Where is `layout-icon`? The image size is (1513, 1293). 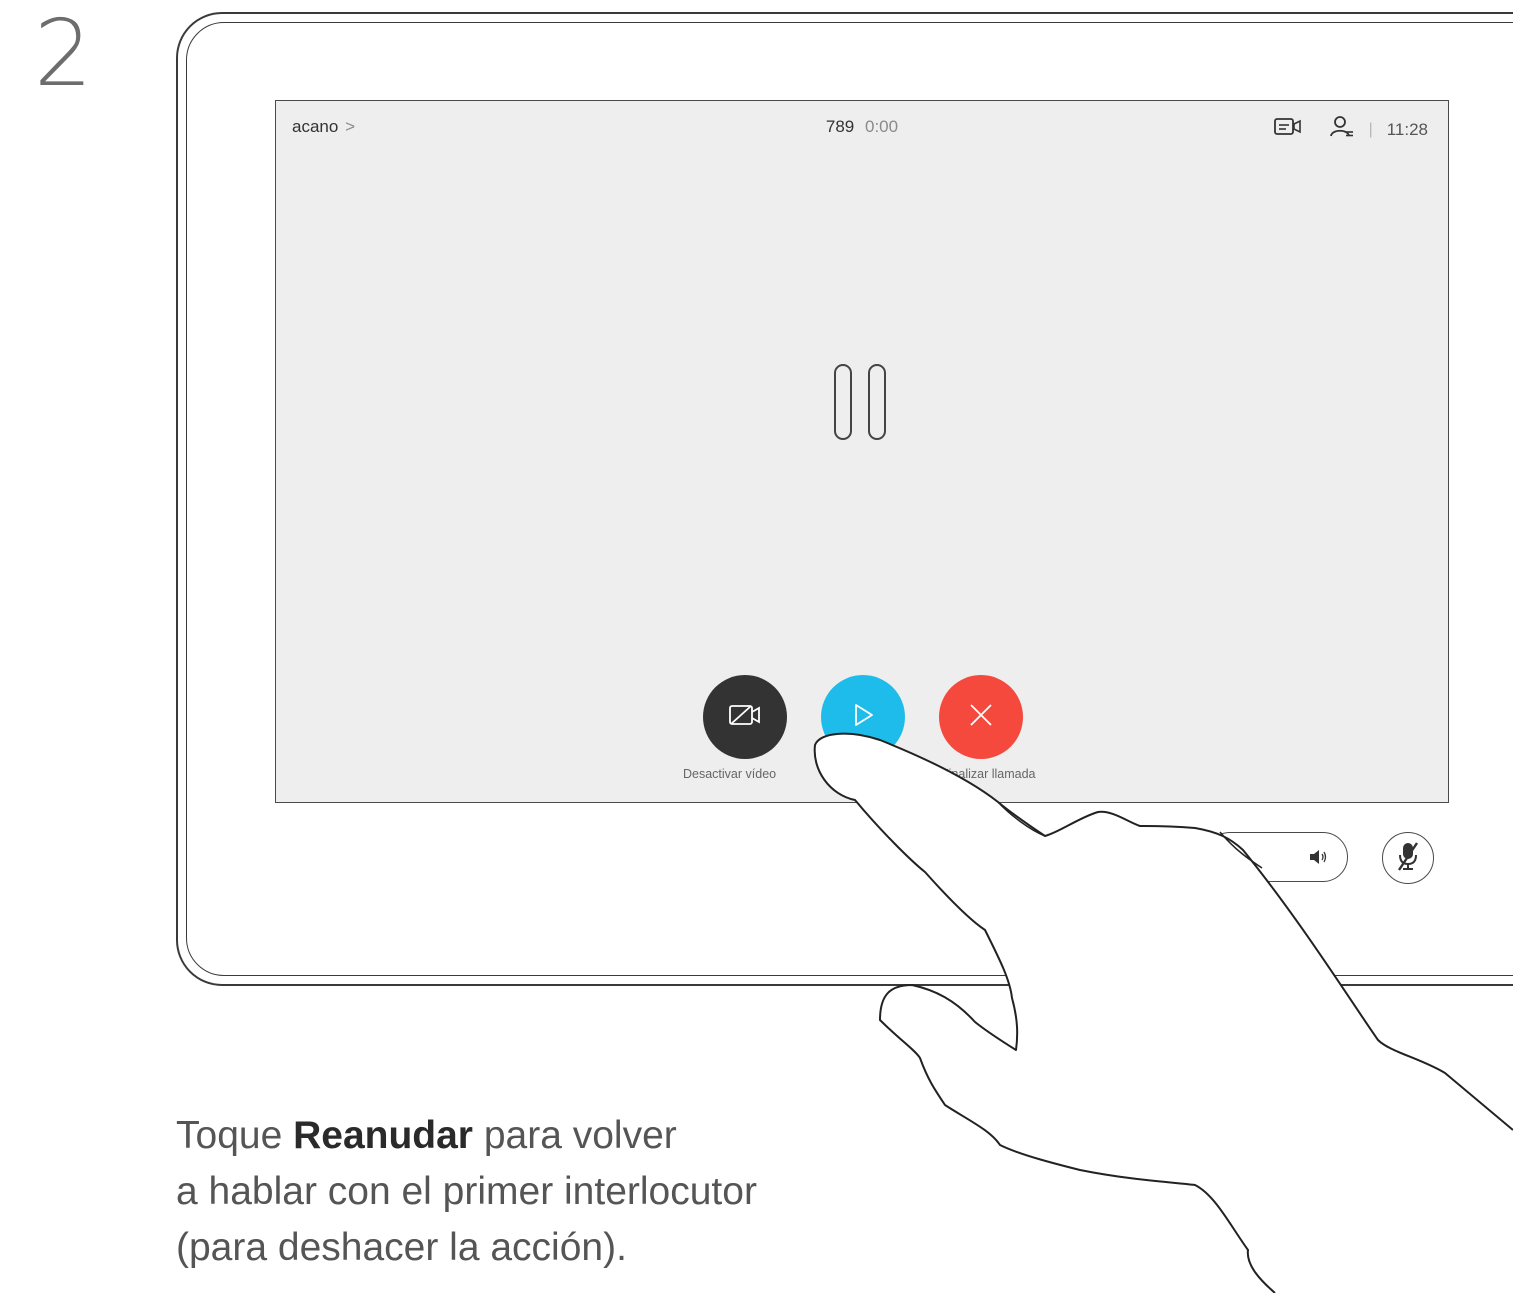
layout-icon is located at coordinates (1288, 129).